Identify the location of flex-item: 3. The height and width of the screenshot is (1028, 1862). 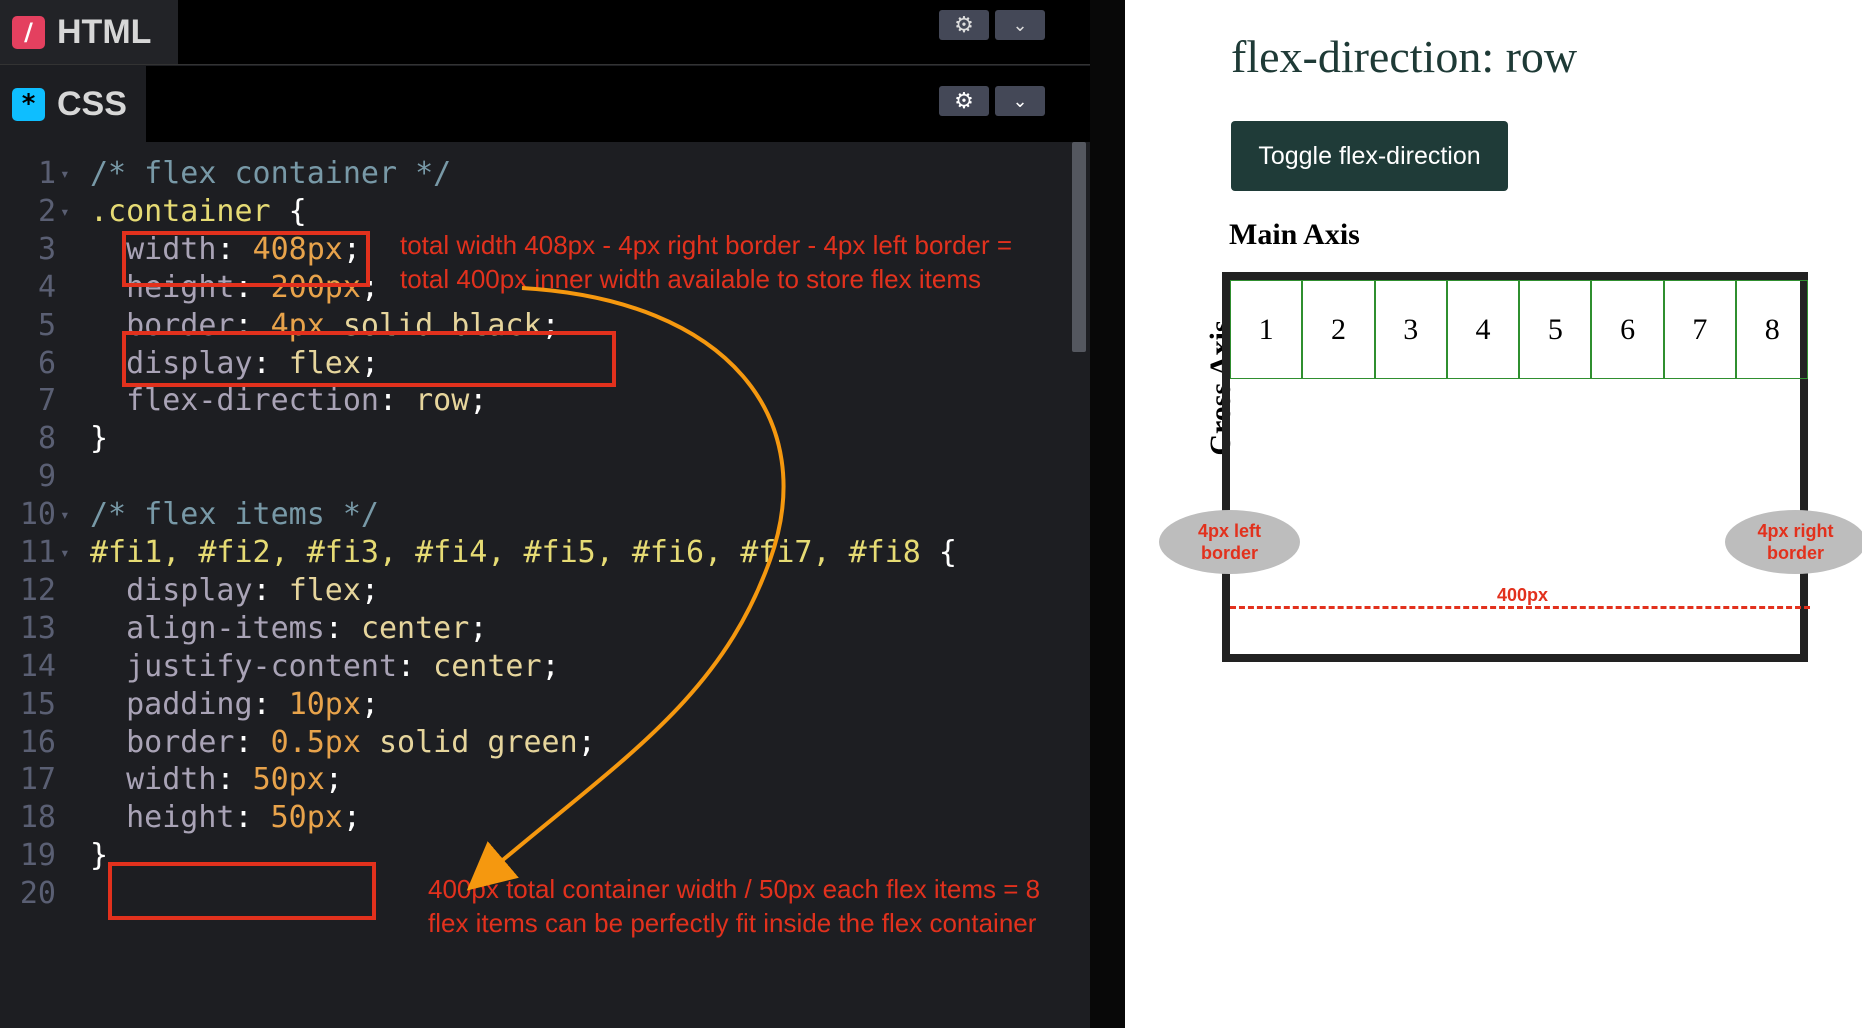
(1410, 329).